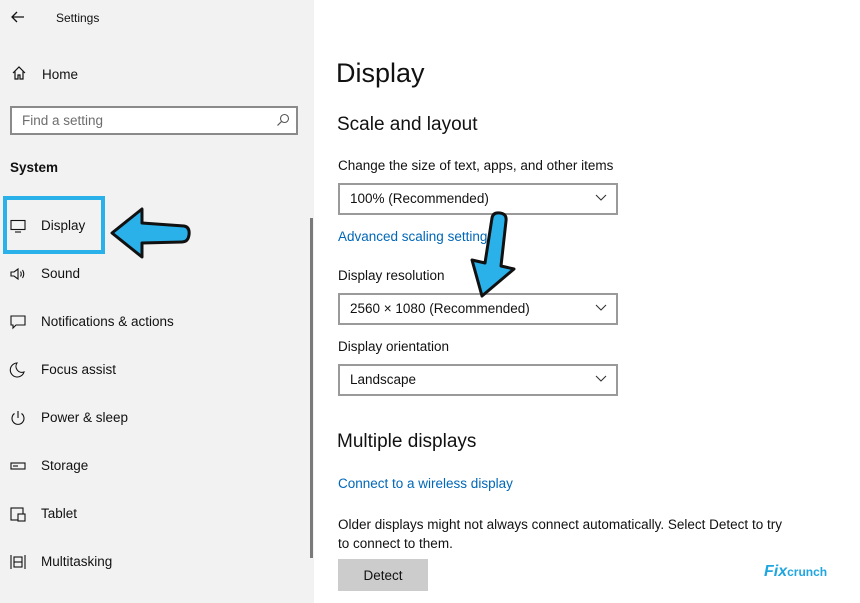 The width and height of the screenshot is (860, 603). Describe the element at coordinates (79, 369) in the screenshot. I see `sidebar-item-label: Focus assist` at that location.